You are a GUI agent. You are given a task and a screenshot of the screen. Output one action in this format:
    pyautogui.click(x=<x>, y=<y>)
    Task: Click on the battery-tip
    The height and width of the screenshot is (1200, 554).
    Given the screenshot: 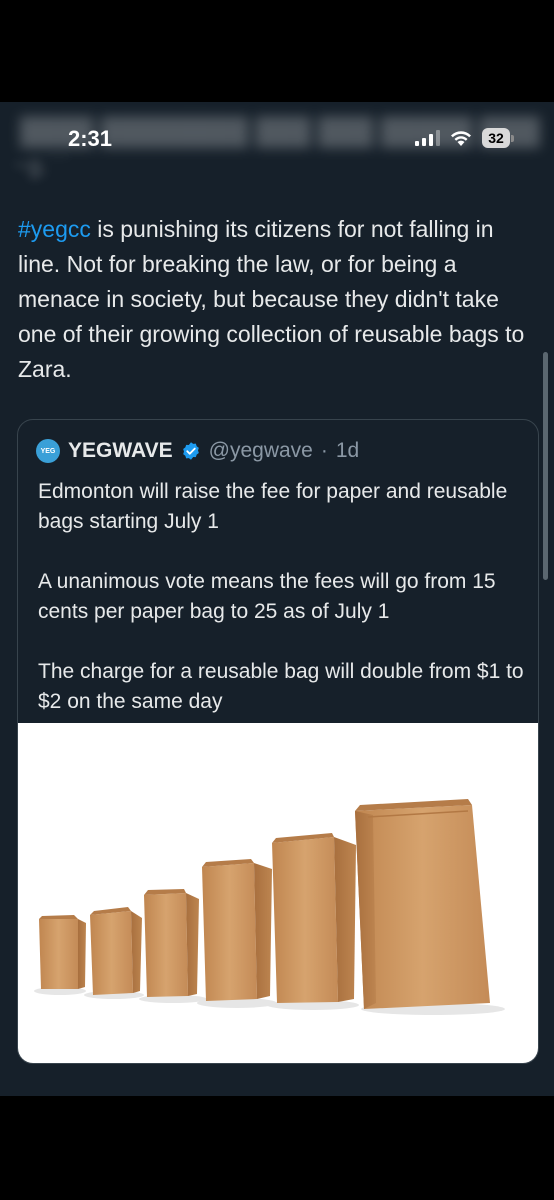 What is the action you would take?
    pyautogui.click(x=512, y=138)
    